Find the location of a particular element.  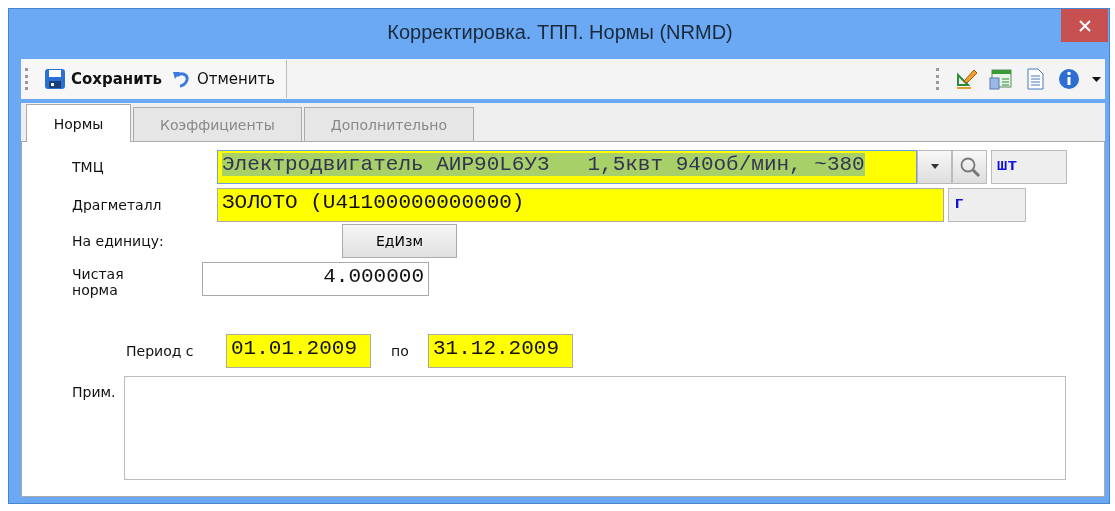

unit-button: ЕдИзм is located at coordinates (399, 241).